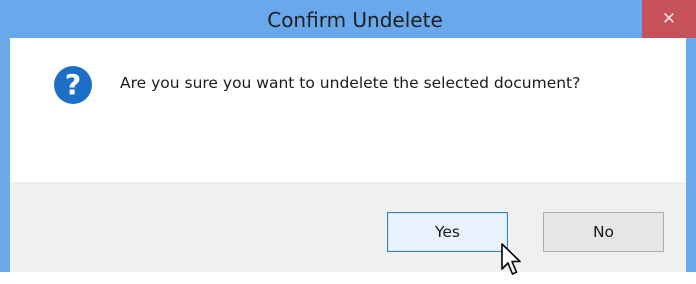  I want to click on title-bar: Confirm Undelete ✕, so click(348, 19).